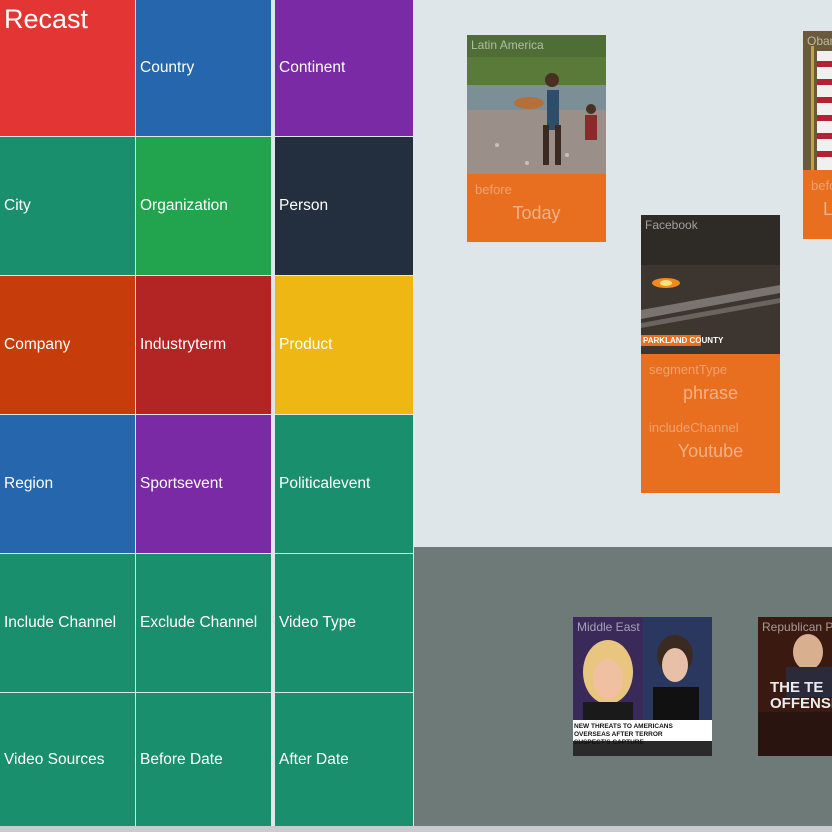 This screenshot has width=832, height=832. What do you see at coordinates (203, 623) in the screenshot?
I see `tile-exclude-channel: Exclude Channel` at bounding box center [203, 623].